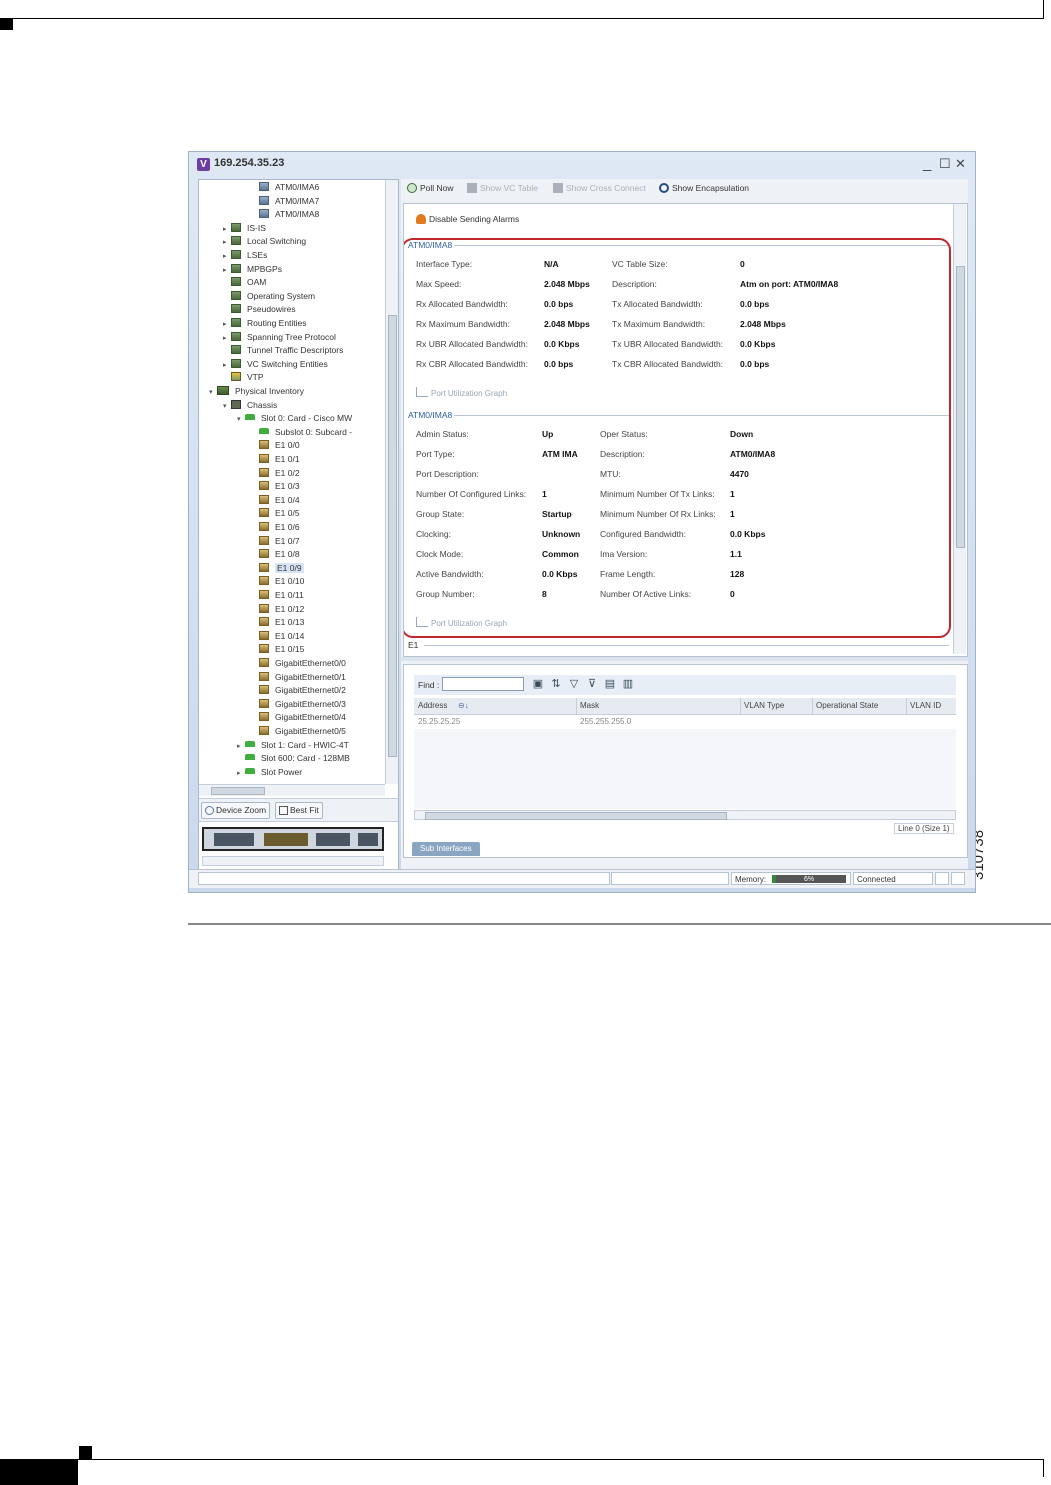  What do you see at coordinates (285, 187) in the screenshot?
I see `tree-item: ATM0/IMA6` at bounding box center [285, 187].